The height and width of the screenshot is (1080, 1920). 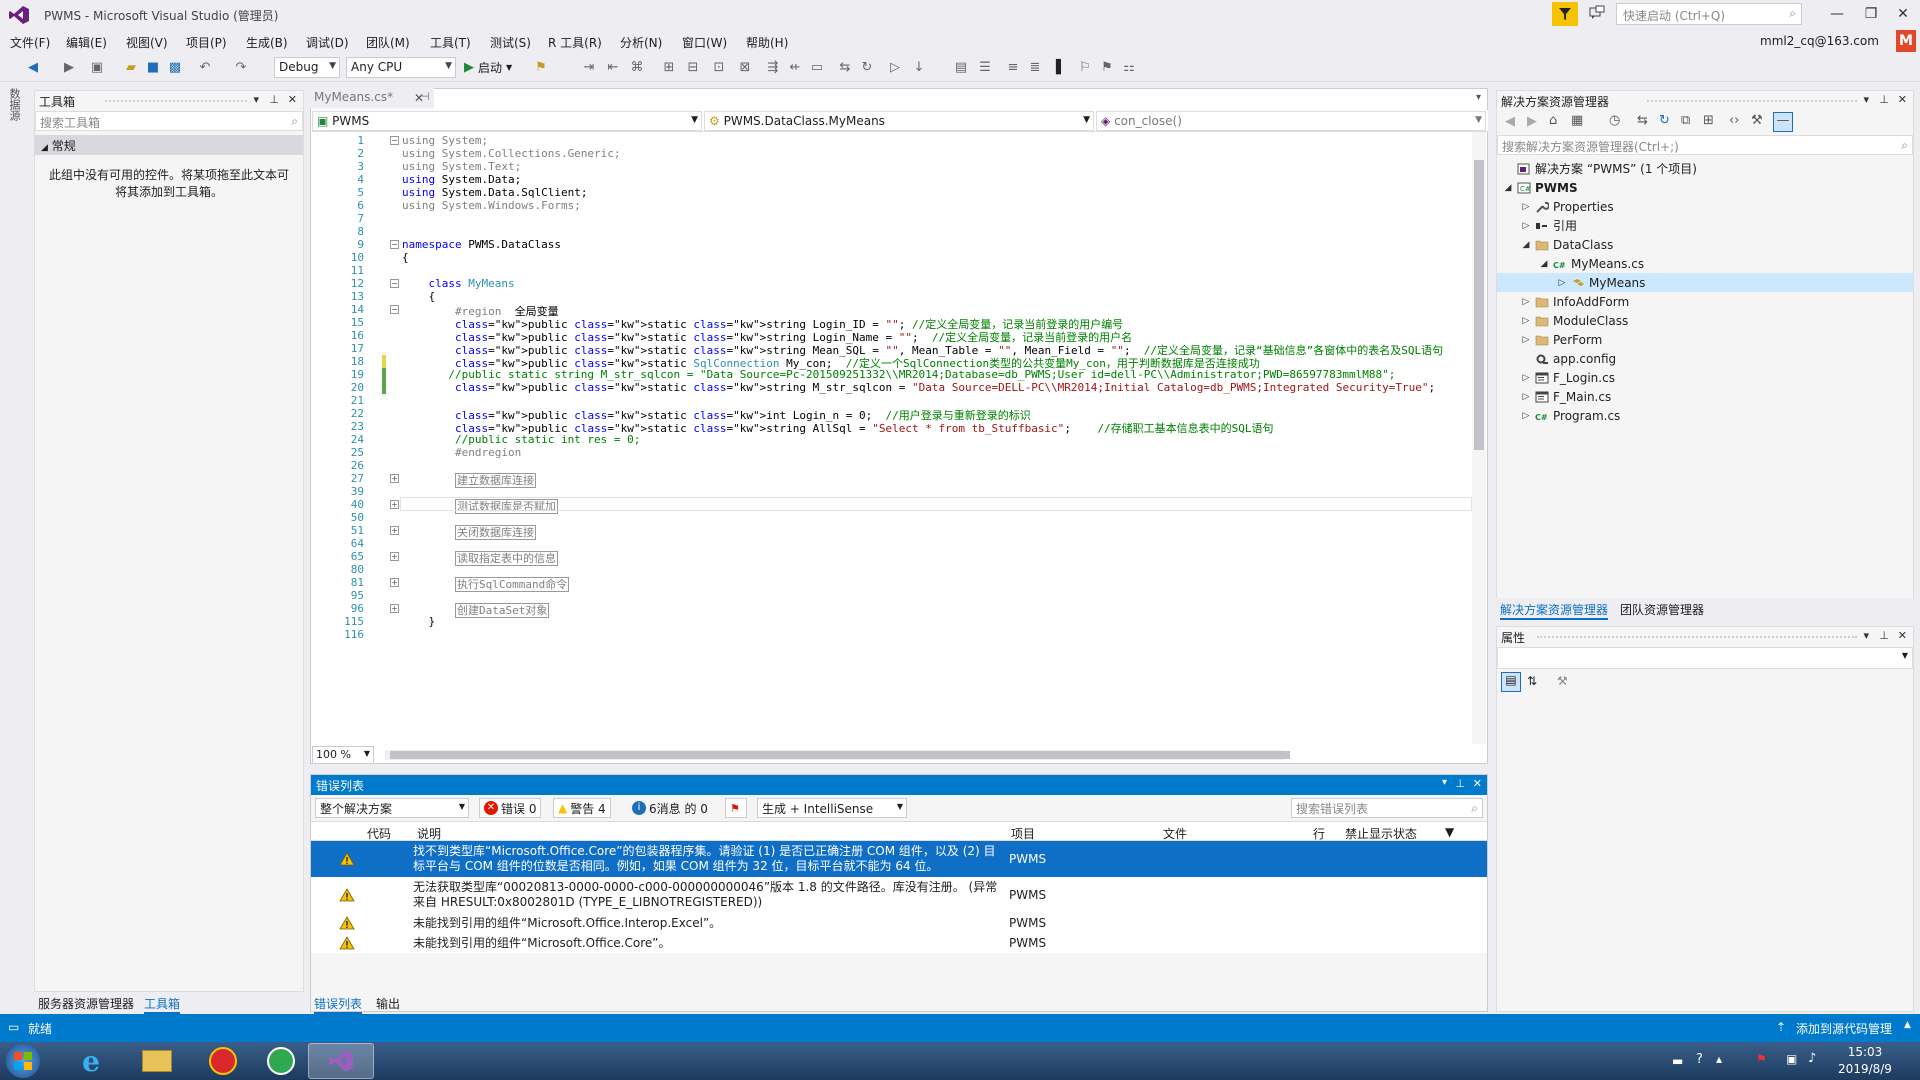 What do you see at coordinates (1562, 681) in the screenshot?
I see `property-pages-icon: ⚒` at bounding box center [1562, 681].